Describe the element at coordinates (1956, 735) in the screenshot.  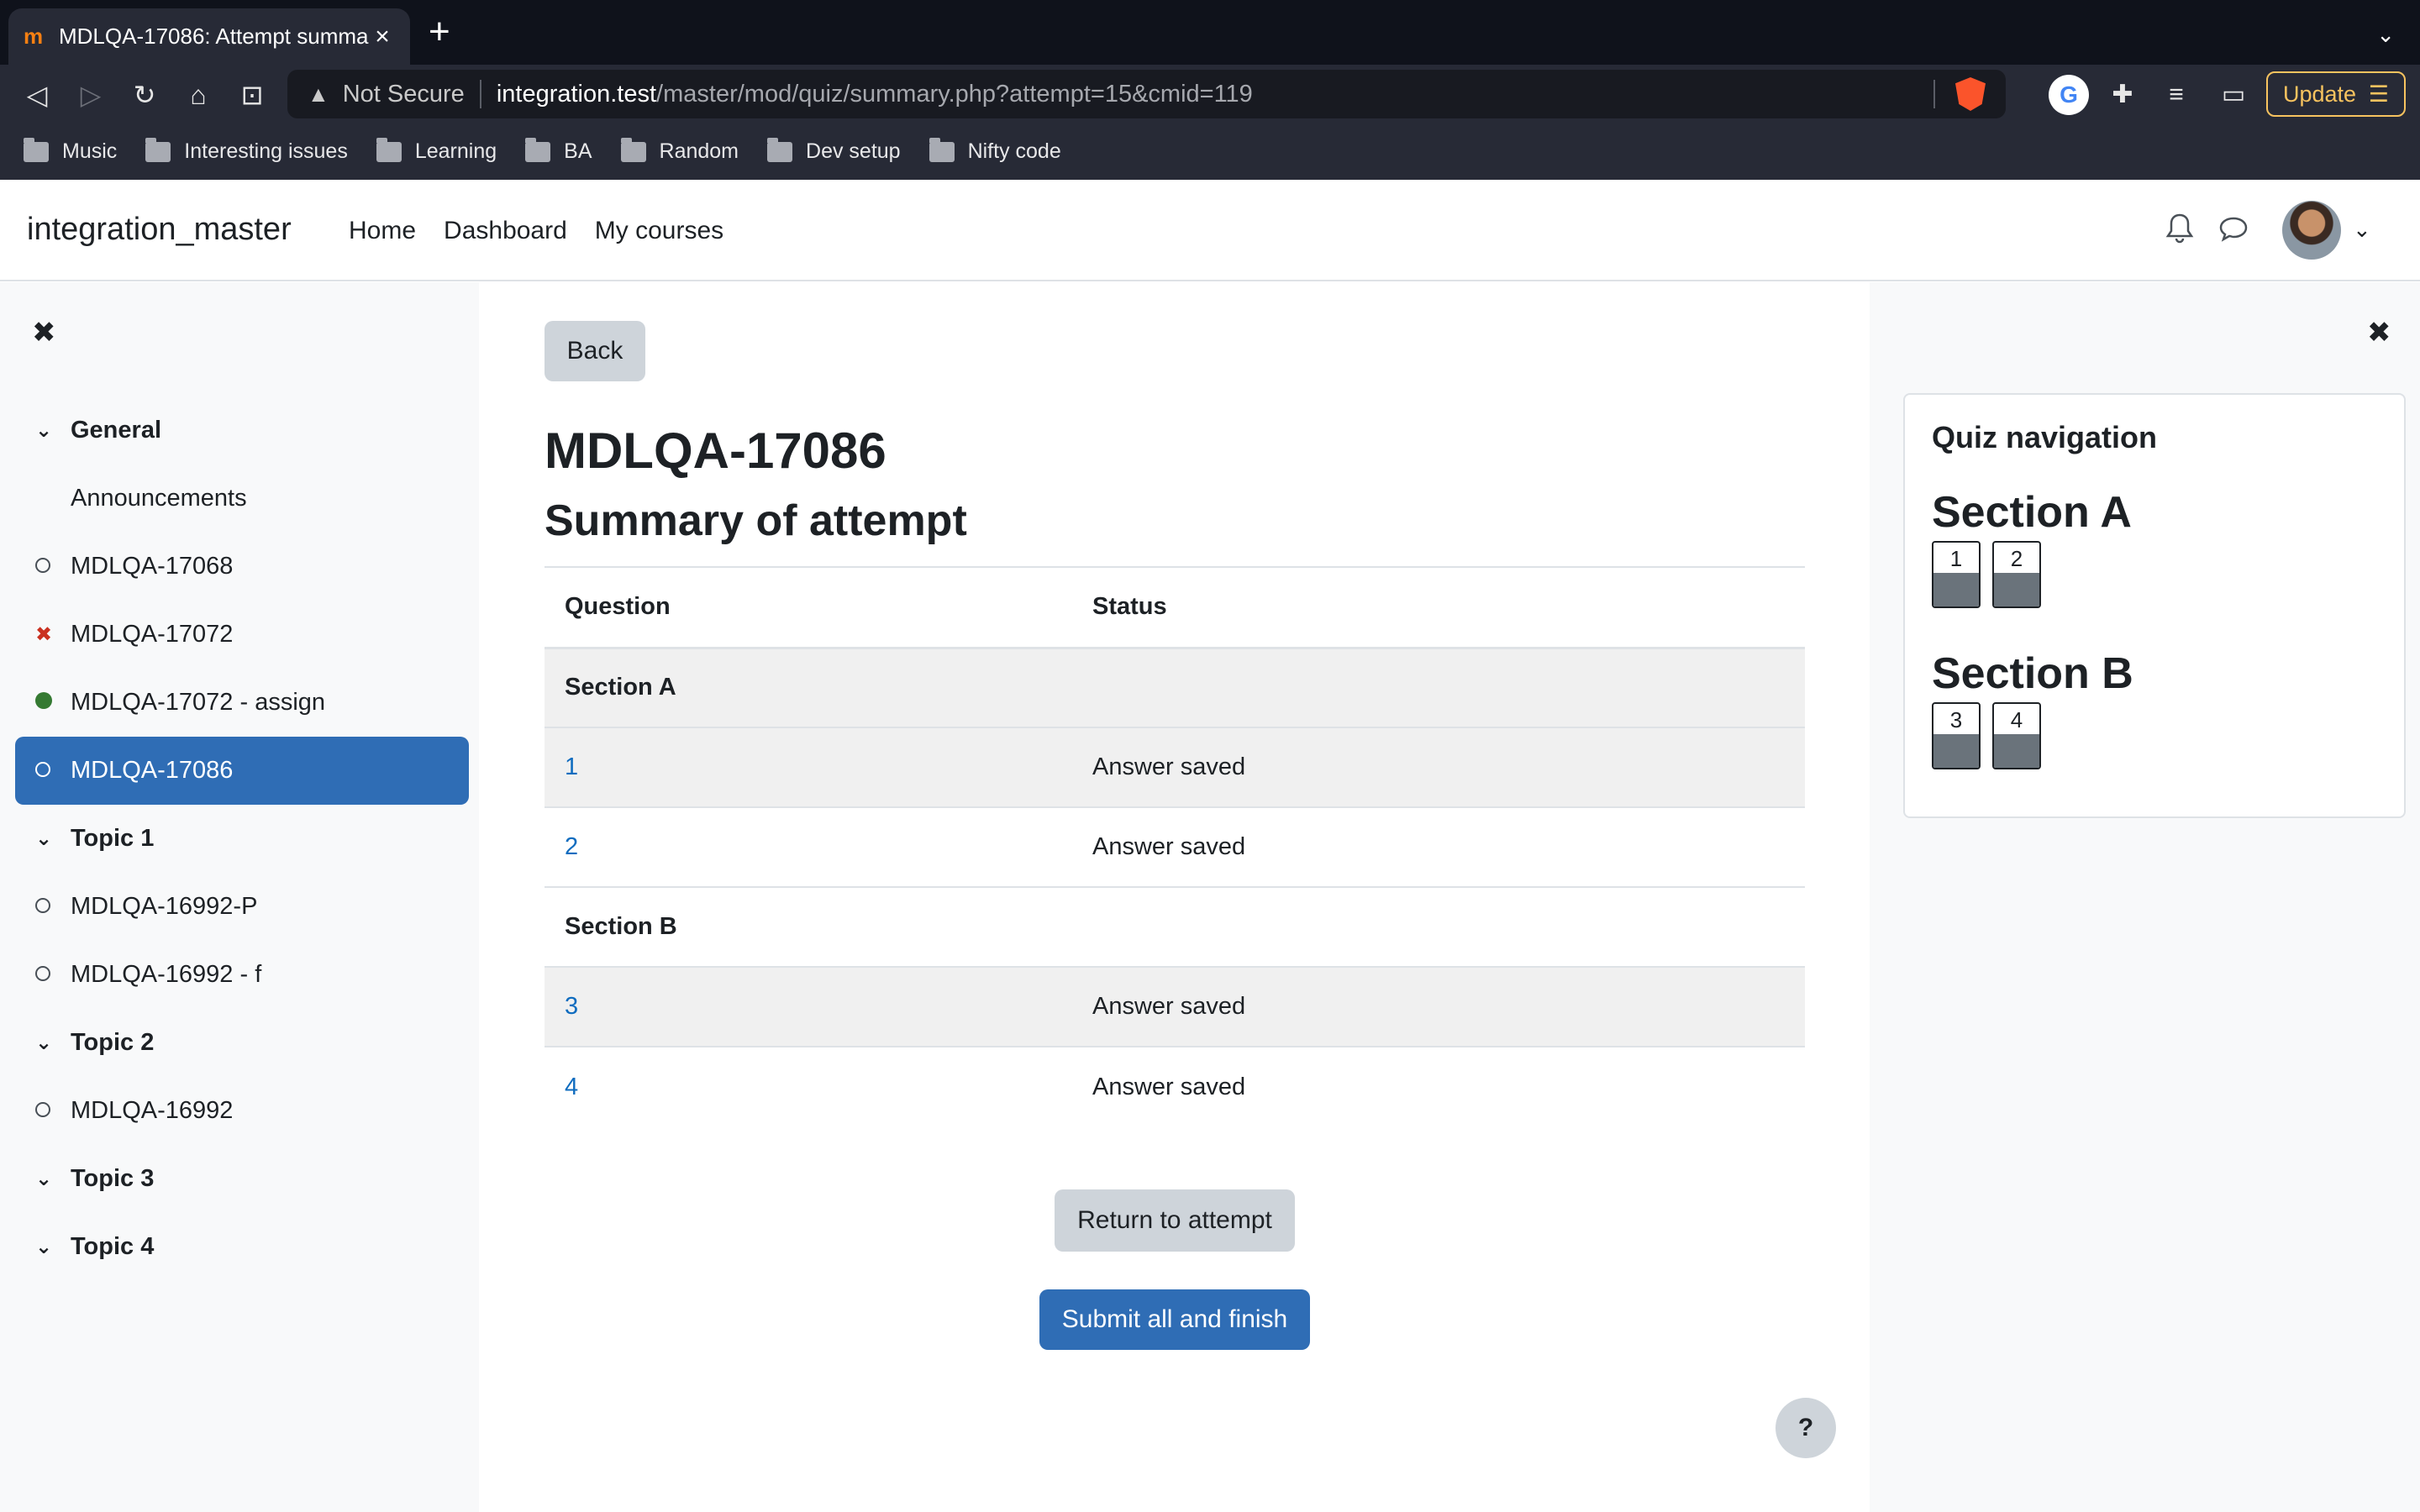
I see `quiz-nav-question-button: 3` at that location.